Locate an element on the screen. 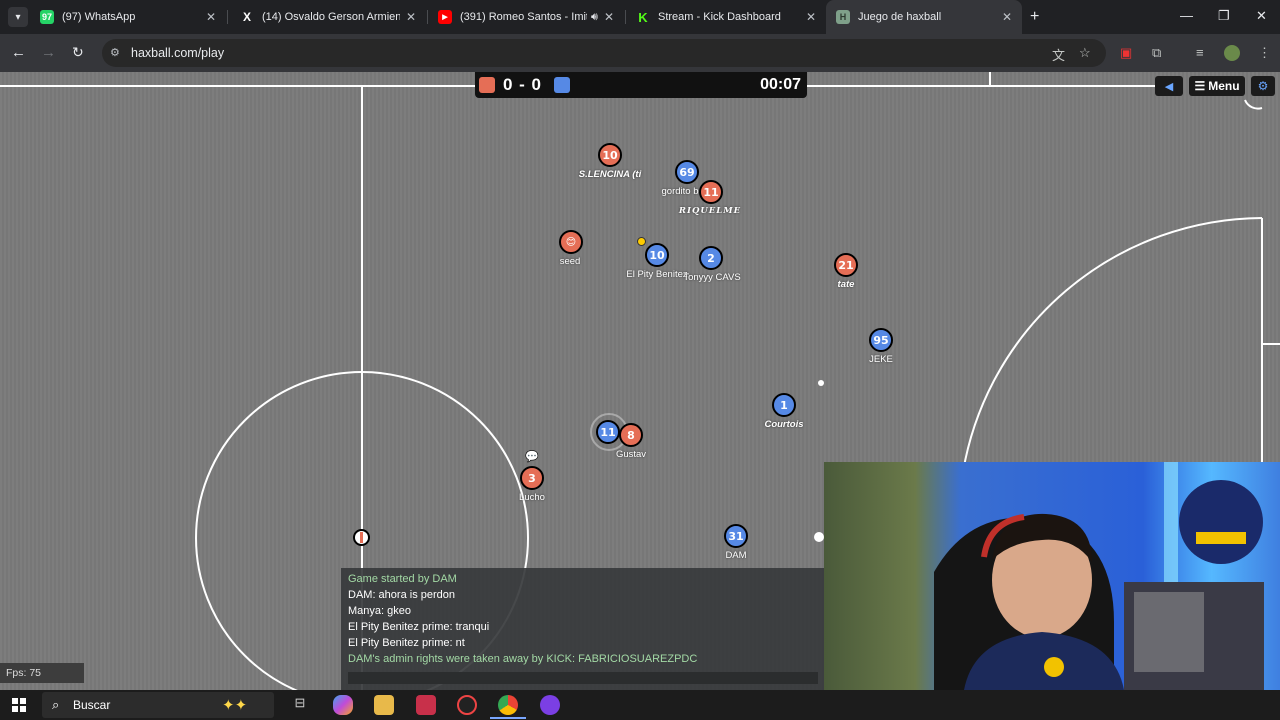 Image resolution: width=1280 pixels, height=720 pixels. chat-bubble-icon: 💬 is located at coordinates (532, 457).